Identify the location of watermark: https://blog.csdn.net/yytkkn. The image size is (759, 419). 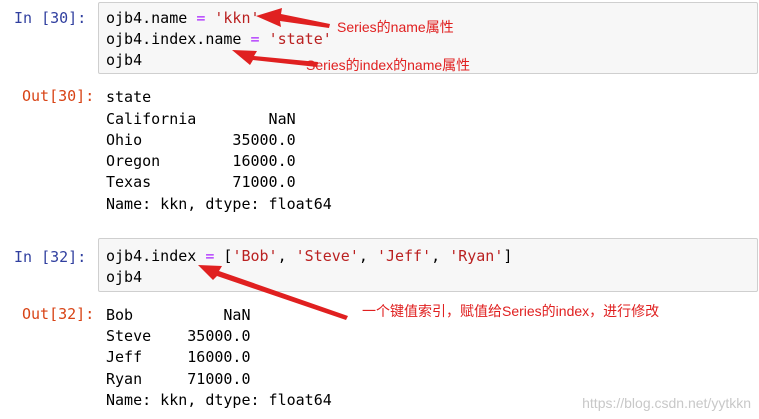
(666, 403).